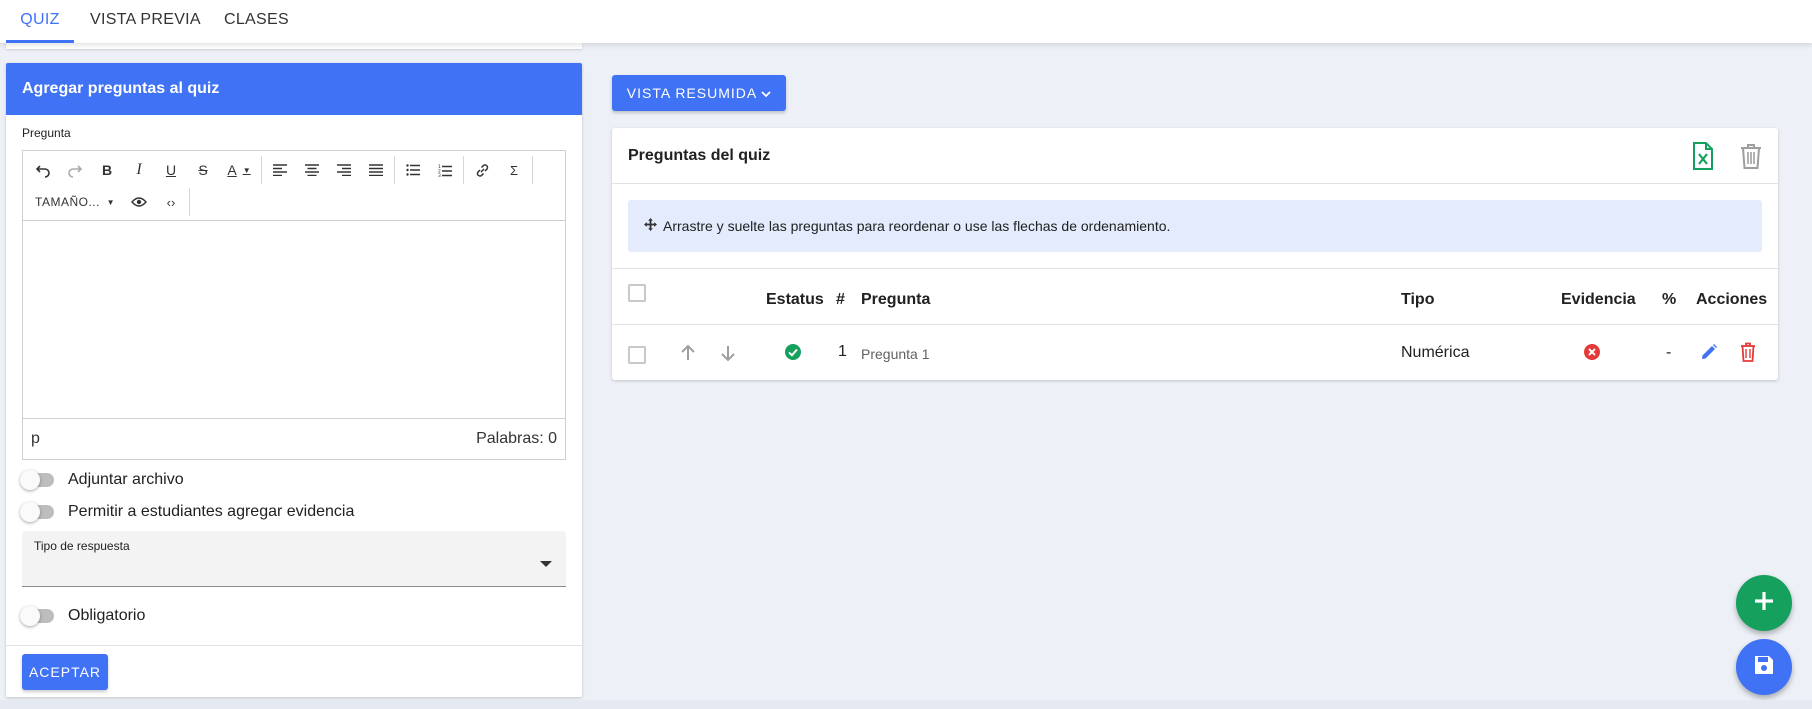  What do you see at coordinates (650, 226) in the screenshot?
I see `move-arrows-icon` at bounding box center [650, 226].